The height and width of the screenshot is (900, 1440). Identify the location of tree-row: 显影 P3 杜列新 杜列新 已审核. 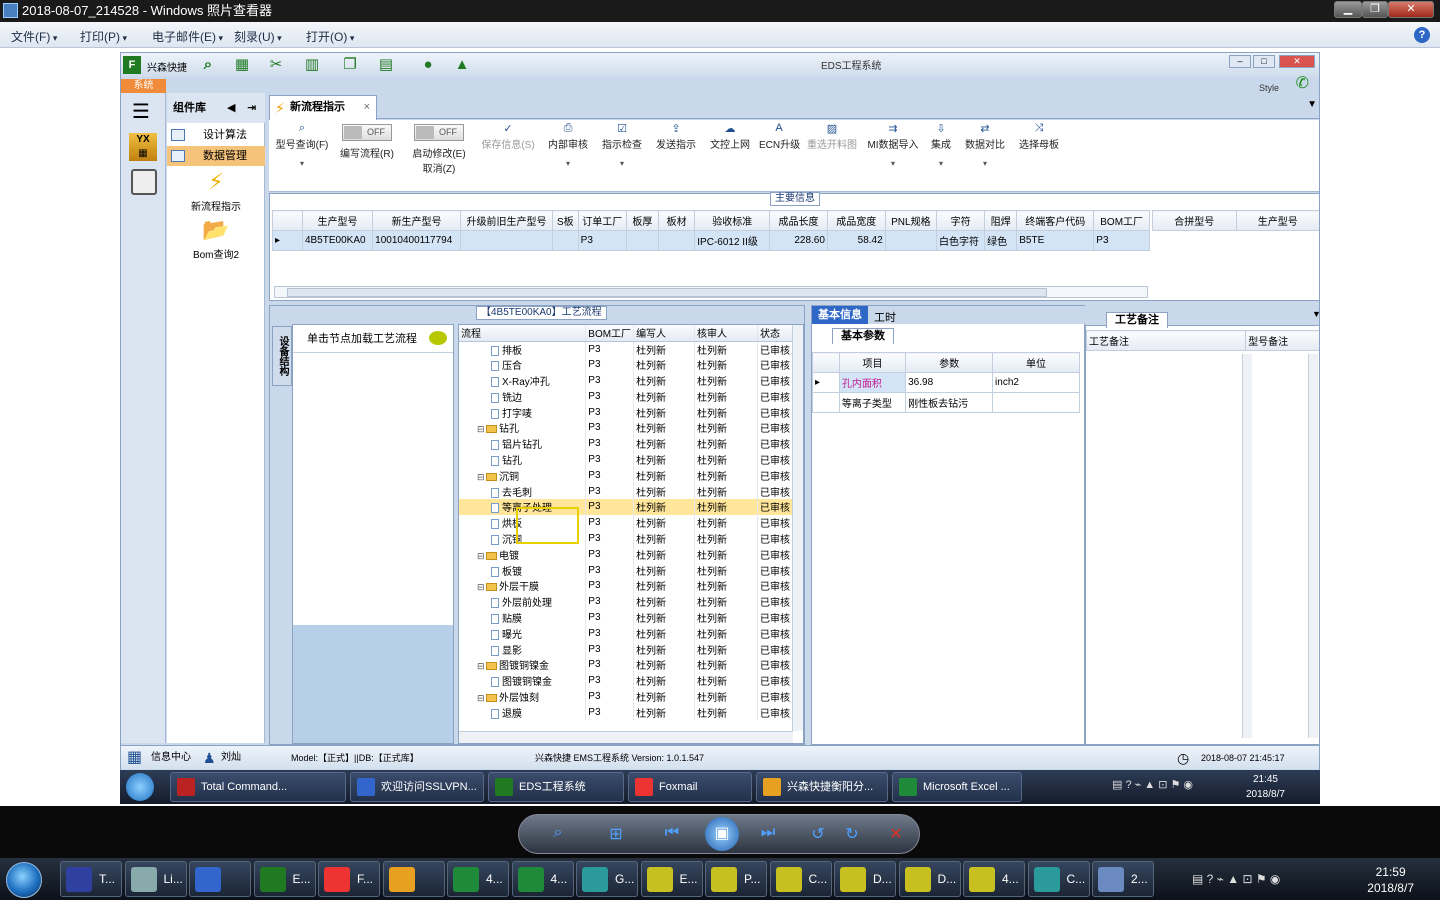
(626, 649).